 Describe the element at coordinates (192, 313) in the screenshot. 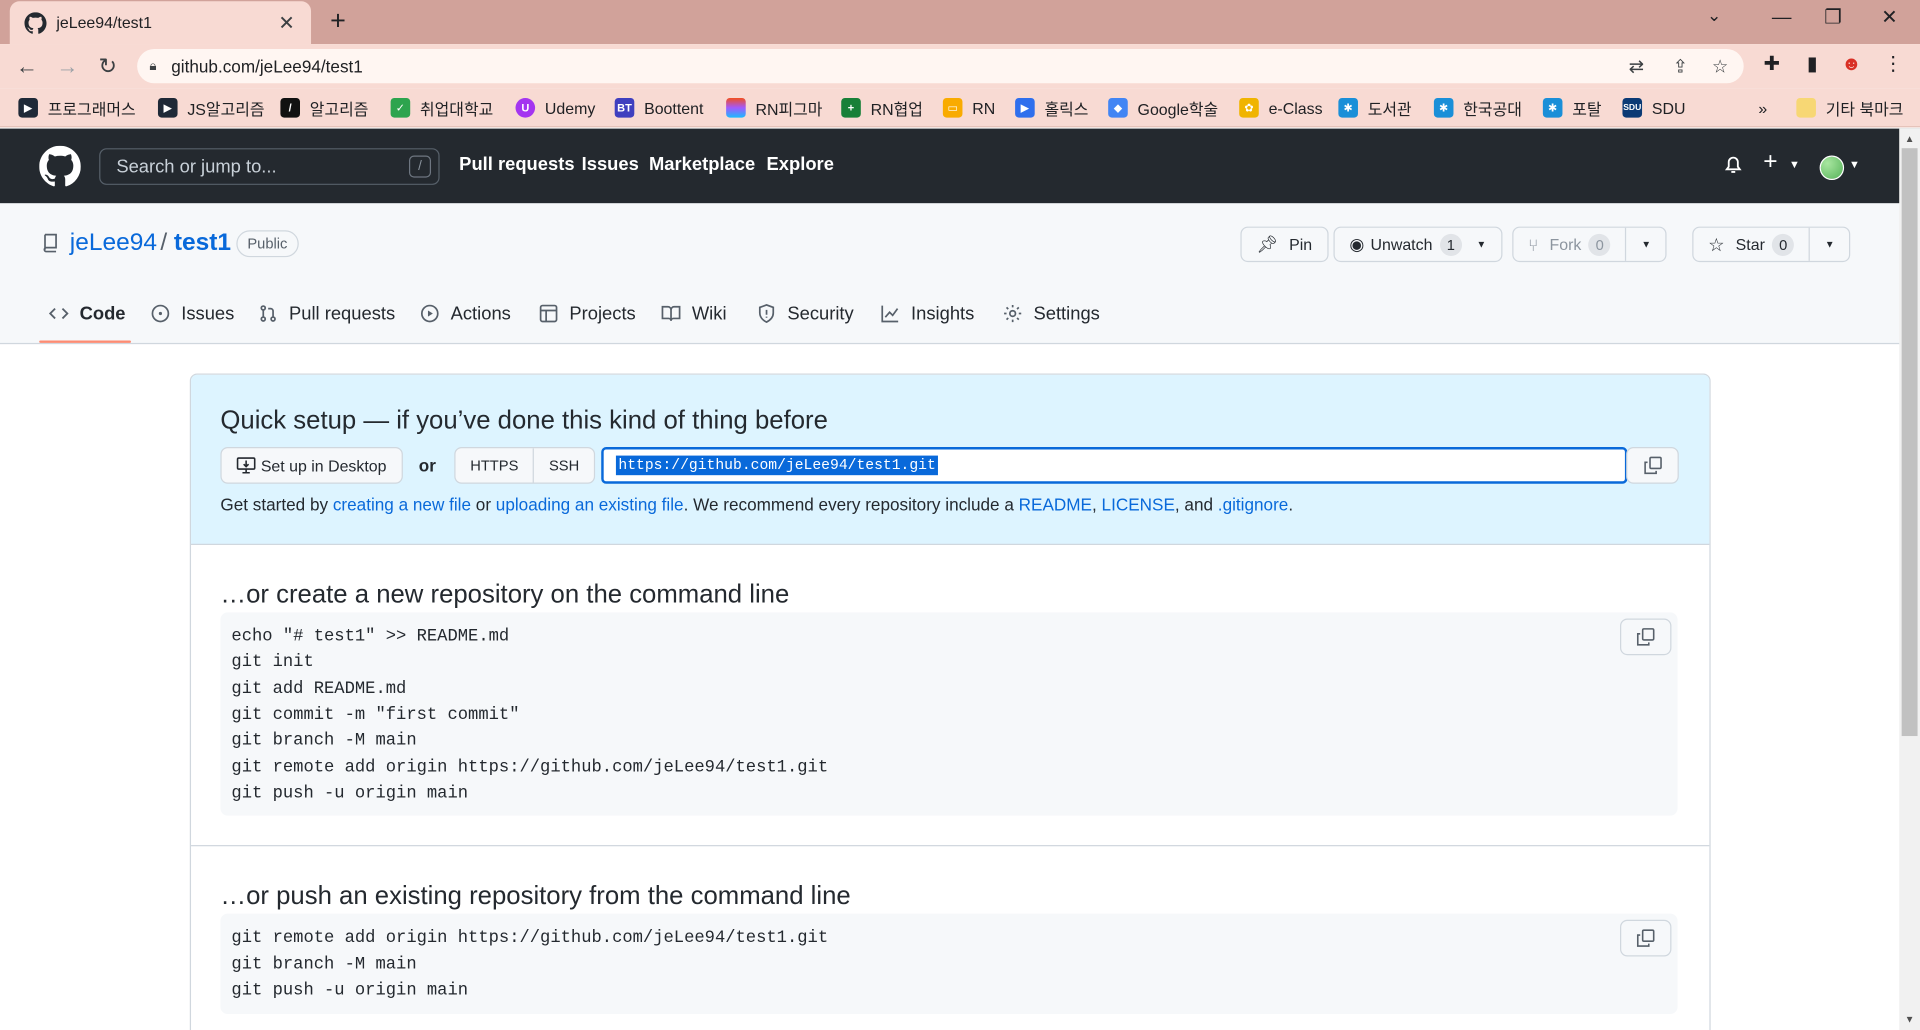

I see `tab-issues: Issues` at that location.